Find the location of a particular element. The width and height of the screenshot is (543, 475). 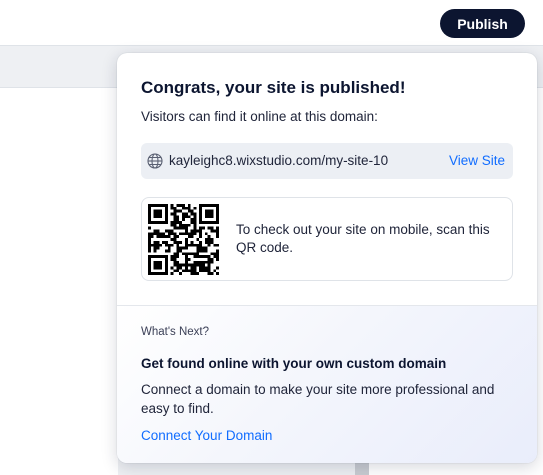

publish-button: Publish is located at coordinates (482, 23).